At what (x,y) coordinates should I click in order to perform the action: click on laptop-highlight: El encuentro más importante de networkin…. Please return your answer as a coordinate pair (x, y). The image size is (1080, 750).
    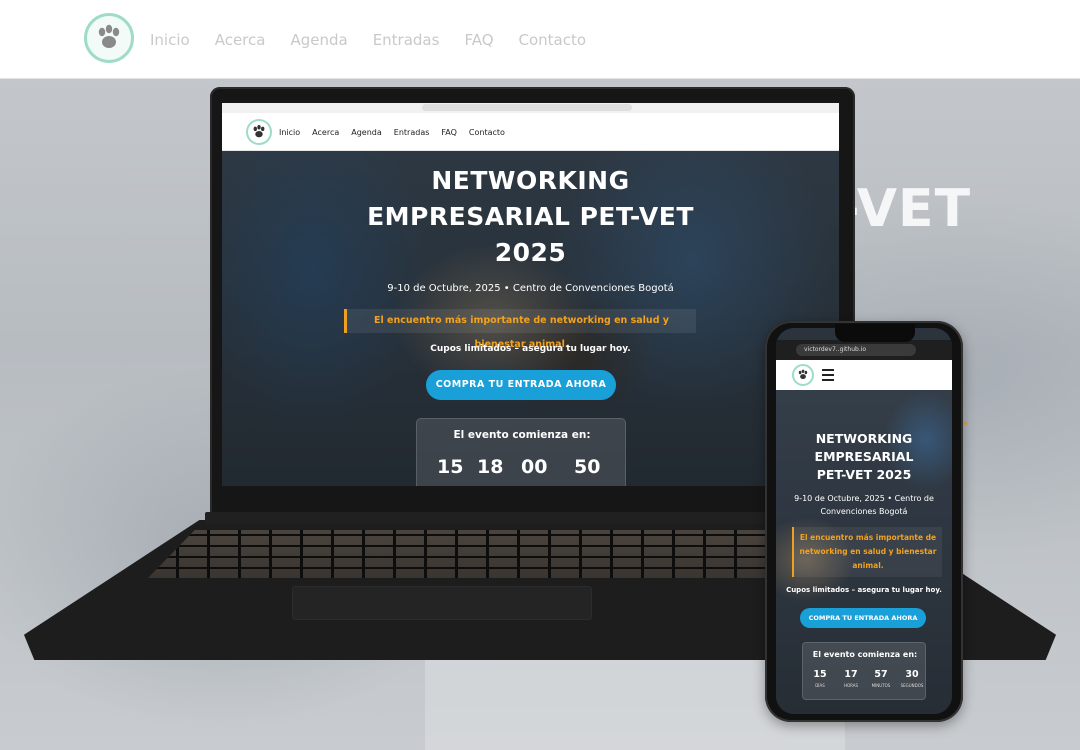
    Looking at the image, I should click on (520, 329).